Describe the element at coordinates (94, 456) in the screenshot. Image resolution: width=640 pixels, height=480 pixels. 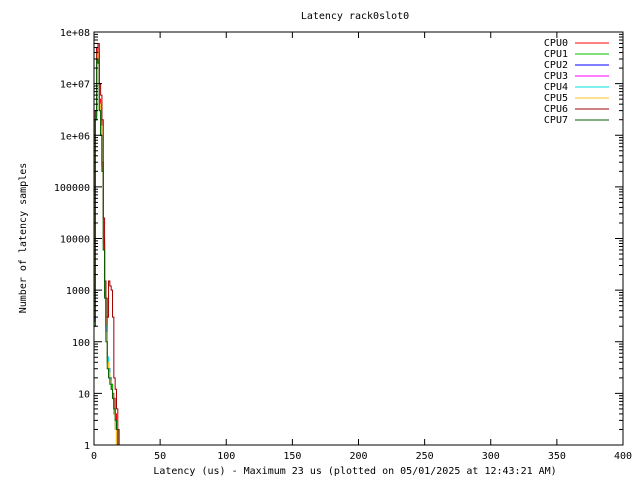
I see `x-tick-label: 0` at that location.